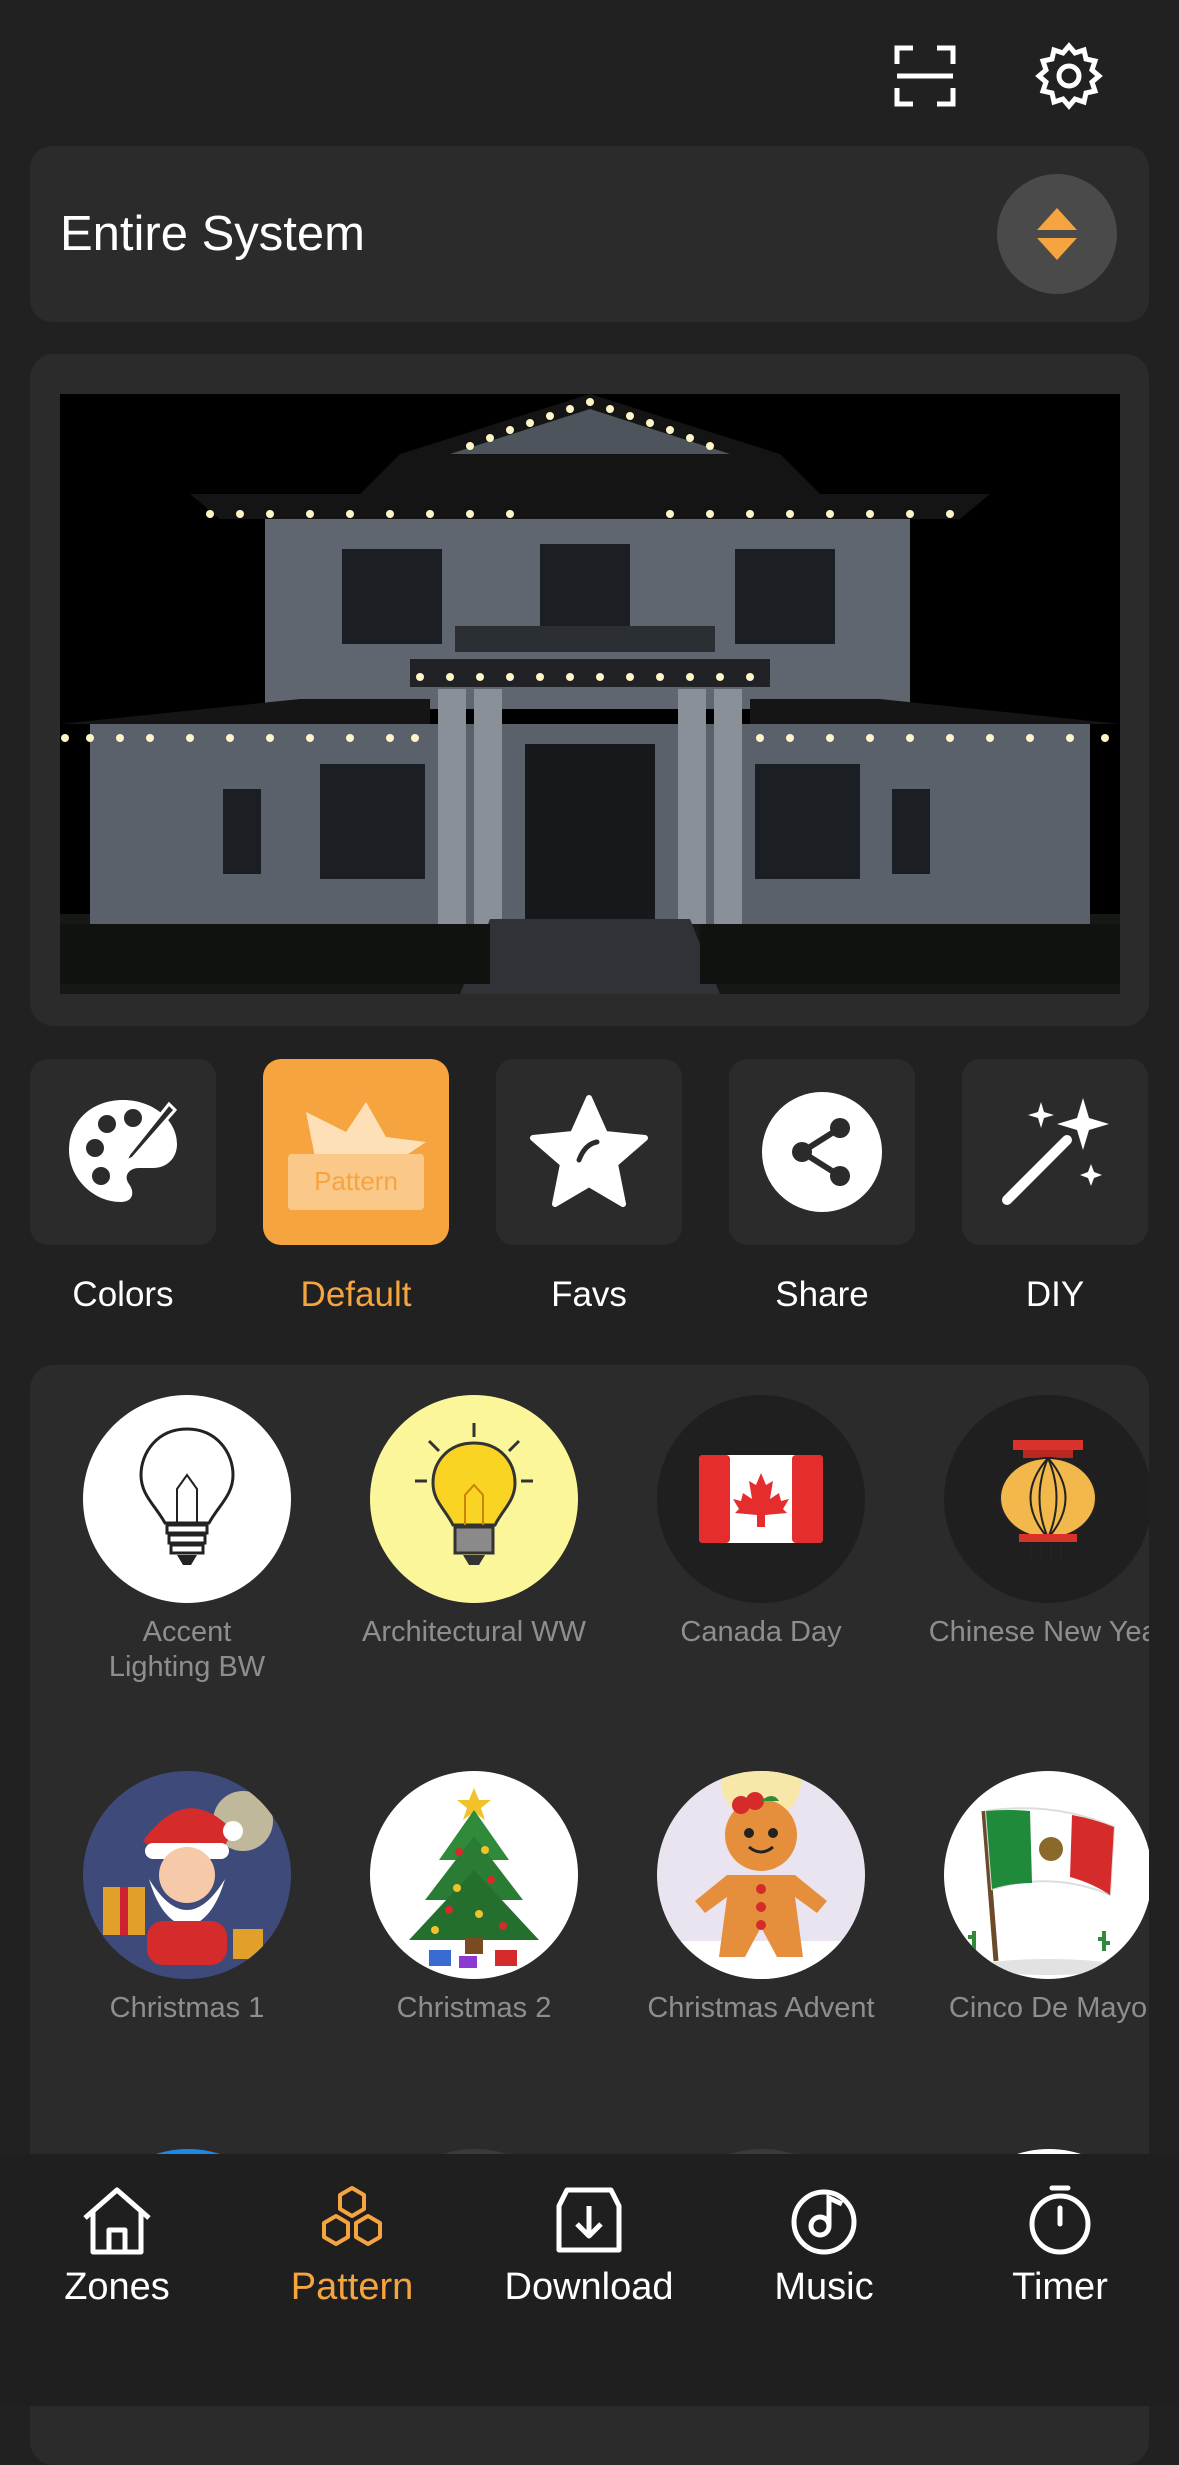 The height and width of the screenshot is (2465, 1179). What do you see at coordinates (824, 2287) in the screenshot?
I see `nav-label: Music` at bounding box center [824, 2287].